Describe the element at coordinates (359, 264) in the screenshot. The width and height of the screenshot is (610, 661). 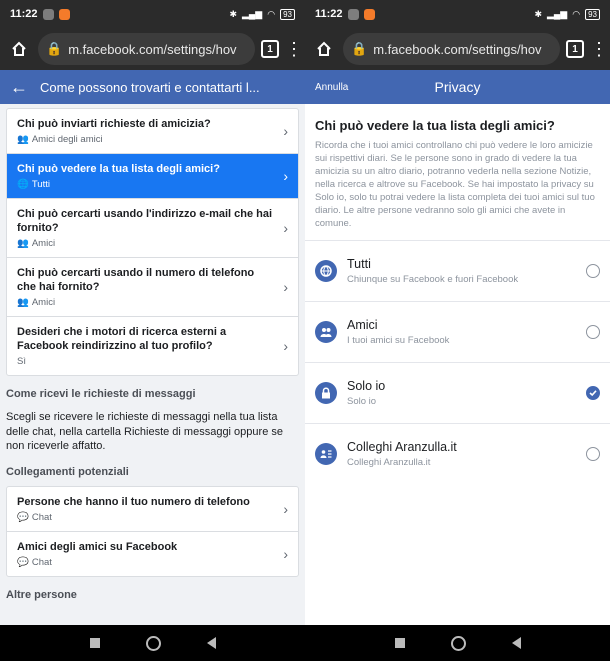
I see `option-label: Tutti` at that location.